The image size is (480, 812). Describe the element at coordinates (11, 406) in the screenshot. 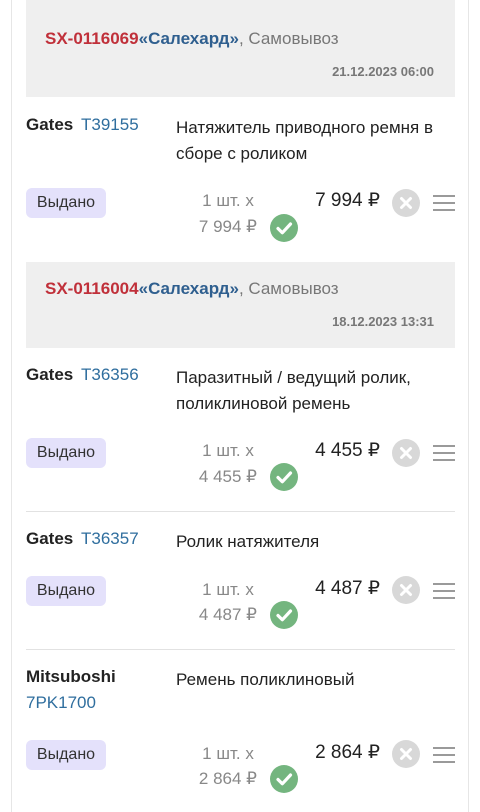

I see `left-border` at that location.